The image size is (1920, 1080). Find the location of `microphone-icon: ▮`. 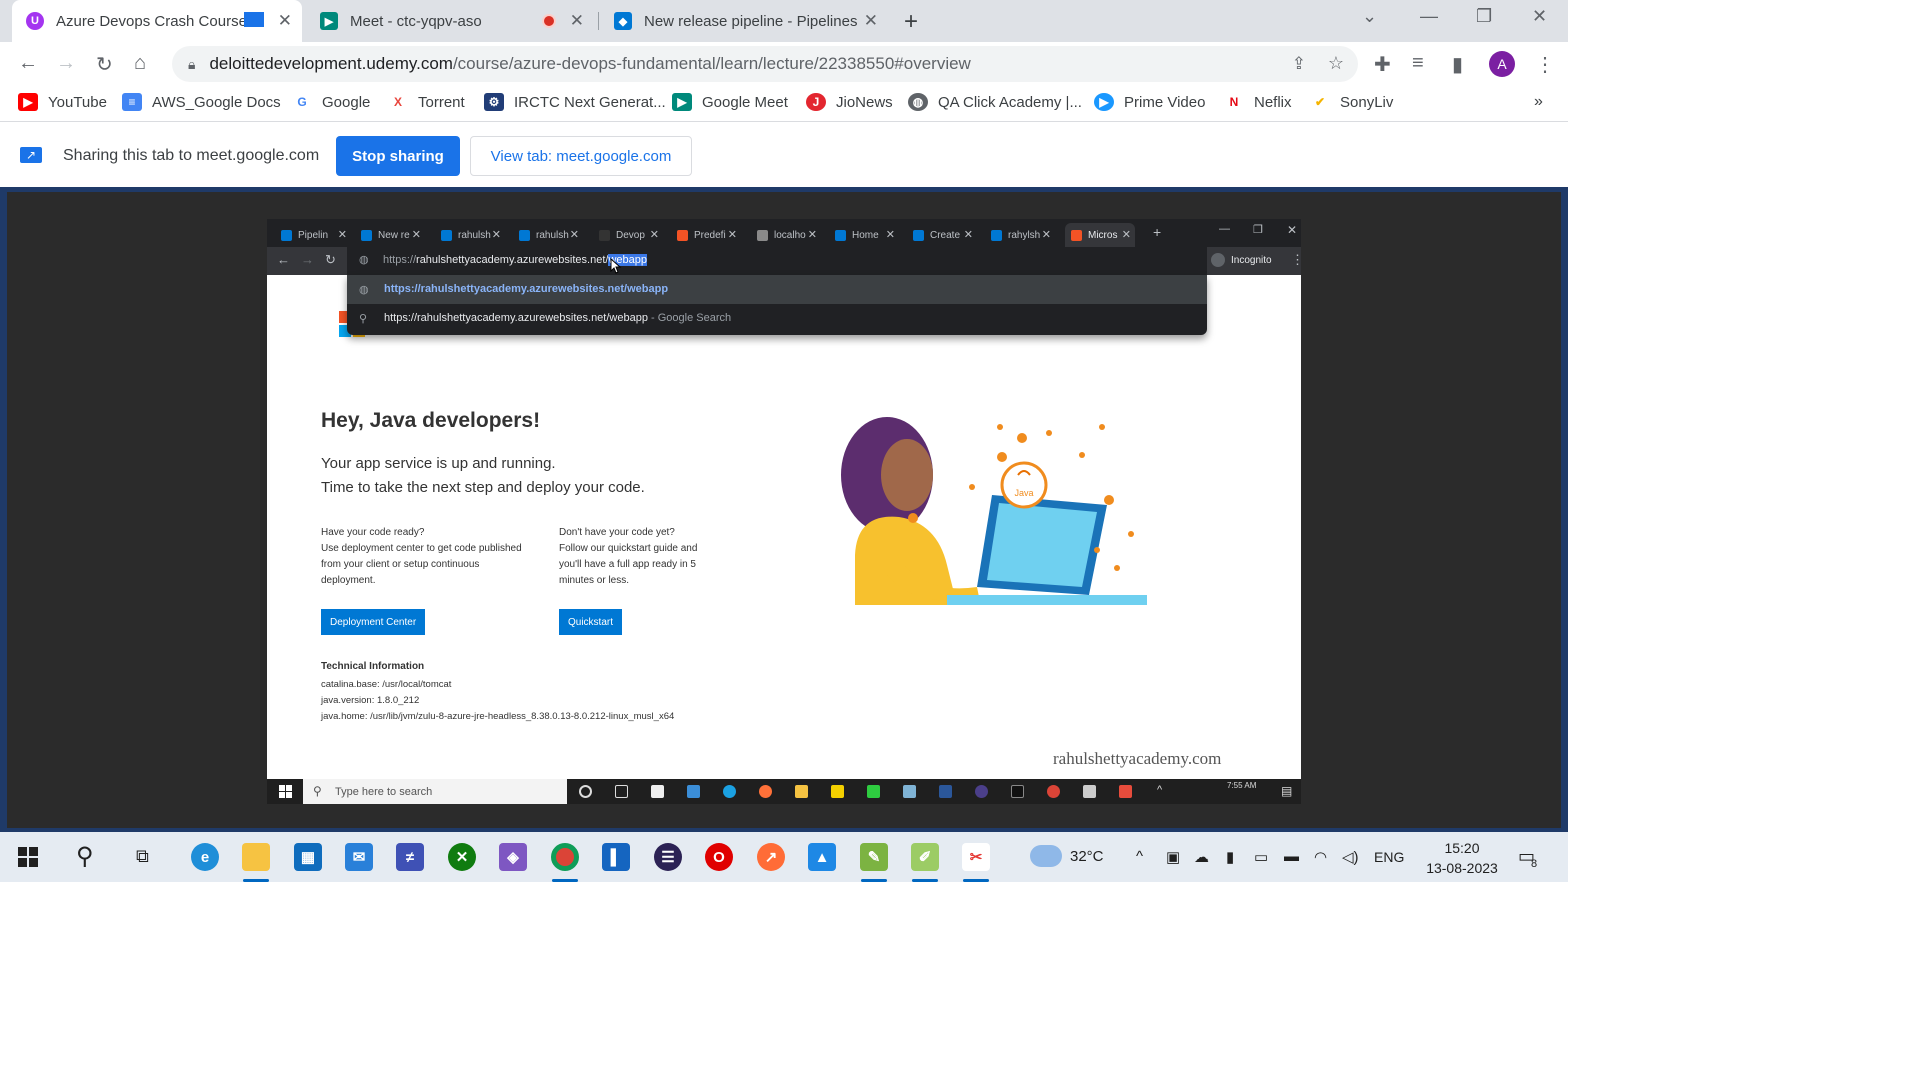

microphone-icon: ▮ is located at coordinates (1230, 857).